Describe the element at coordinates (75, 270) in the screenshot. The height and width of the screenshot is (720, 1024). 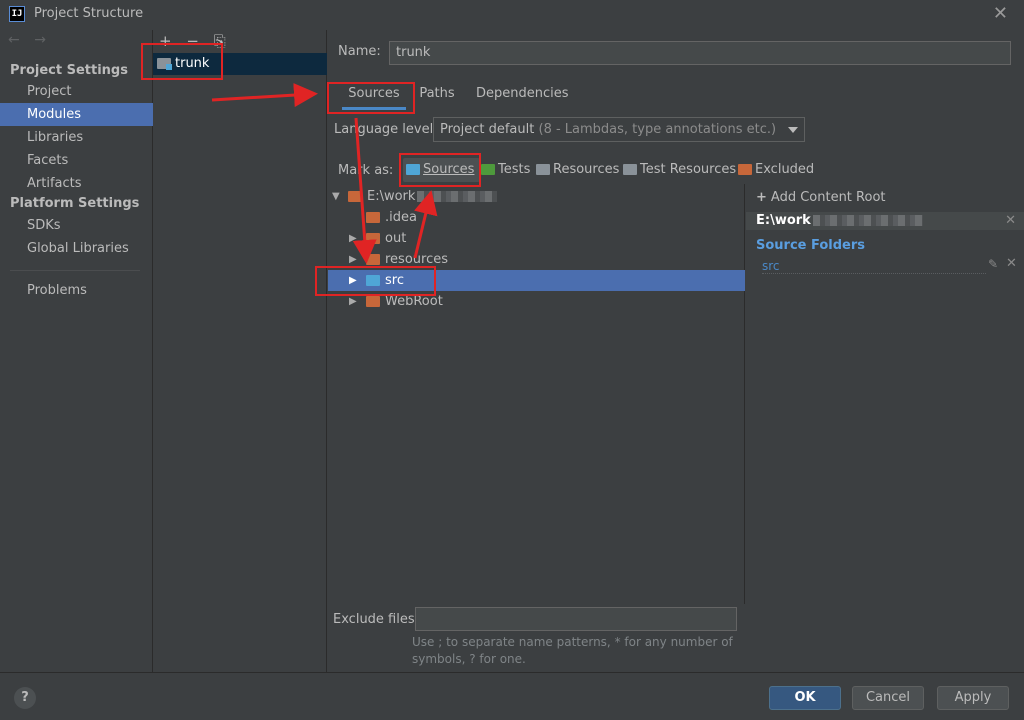
I see `sidebar-divider` at that location.